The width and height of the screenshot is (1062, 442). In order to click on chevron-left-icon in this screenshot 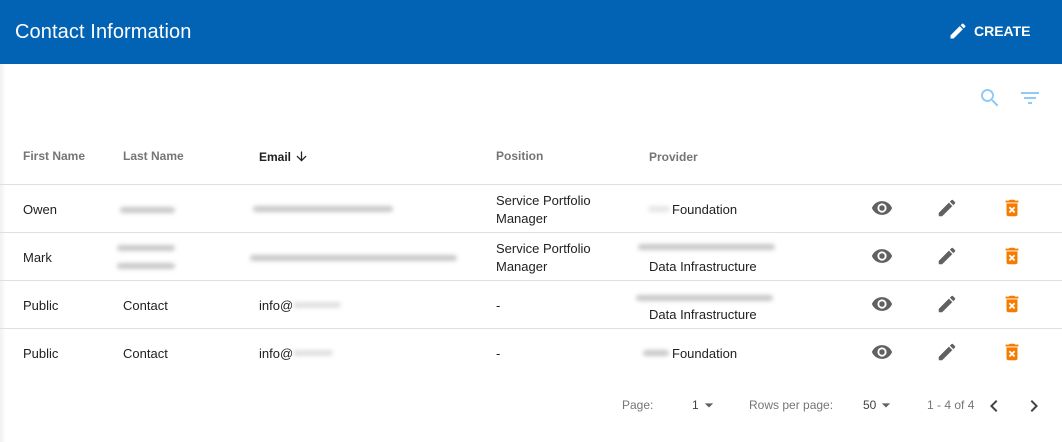, I will do `click(994, 406)`.